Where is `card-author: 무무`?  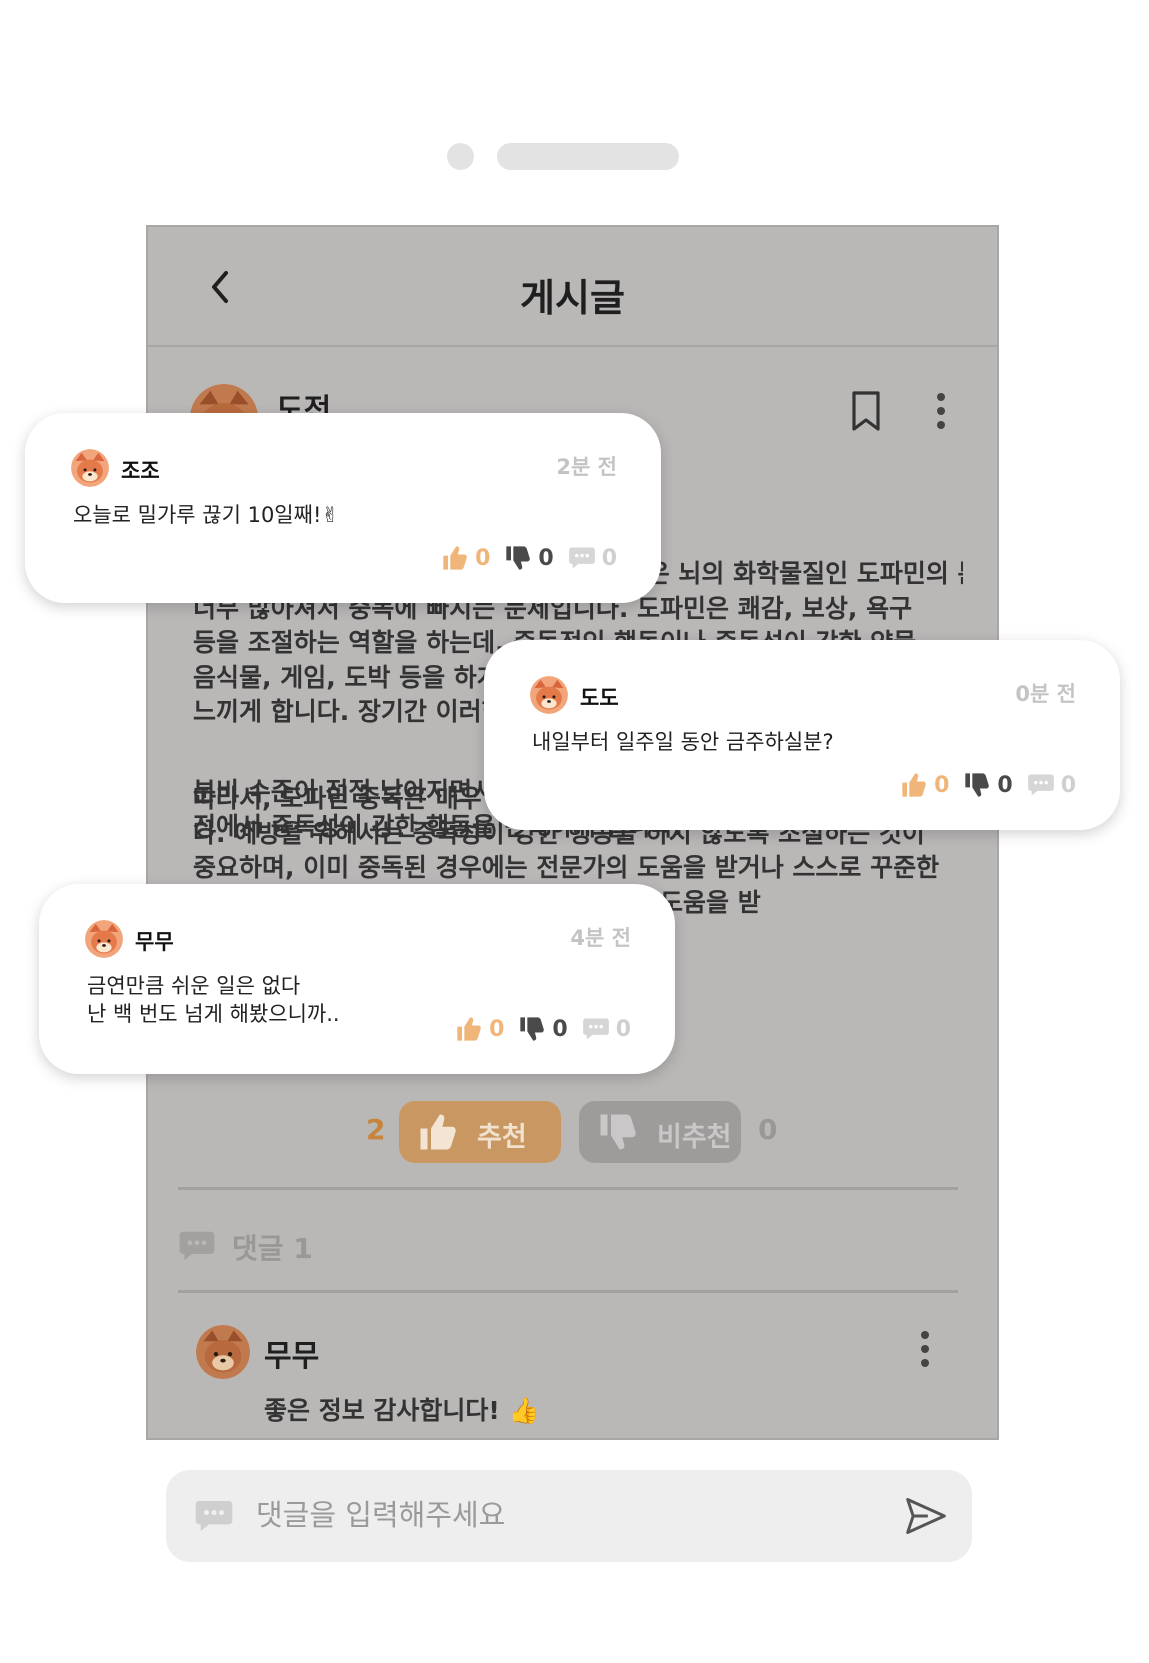
card-author: 무무 is located at coordinates (154, 941).